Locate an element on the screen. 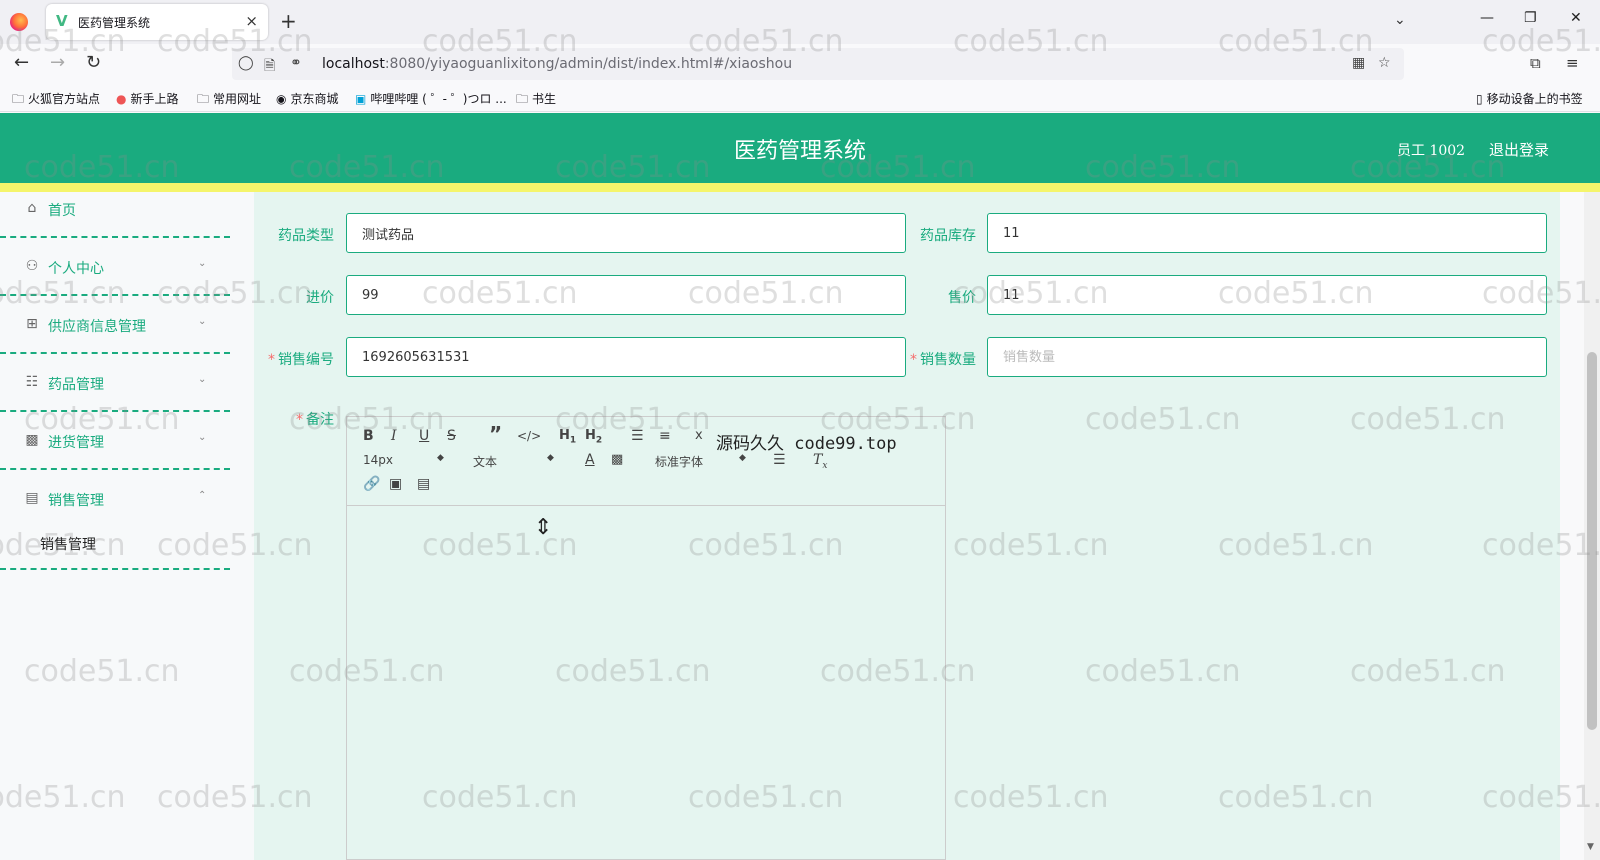 This screenshot has width=1600, height=860. sidebar-item-supplier: ⊞ 供应商信息管理 ⌄ is located at coordinates (115, 325).